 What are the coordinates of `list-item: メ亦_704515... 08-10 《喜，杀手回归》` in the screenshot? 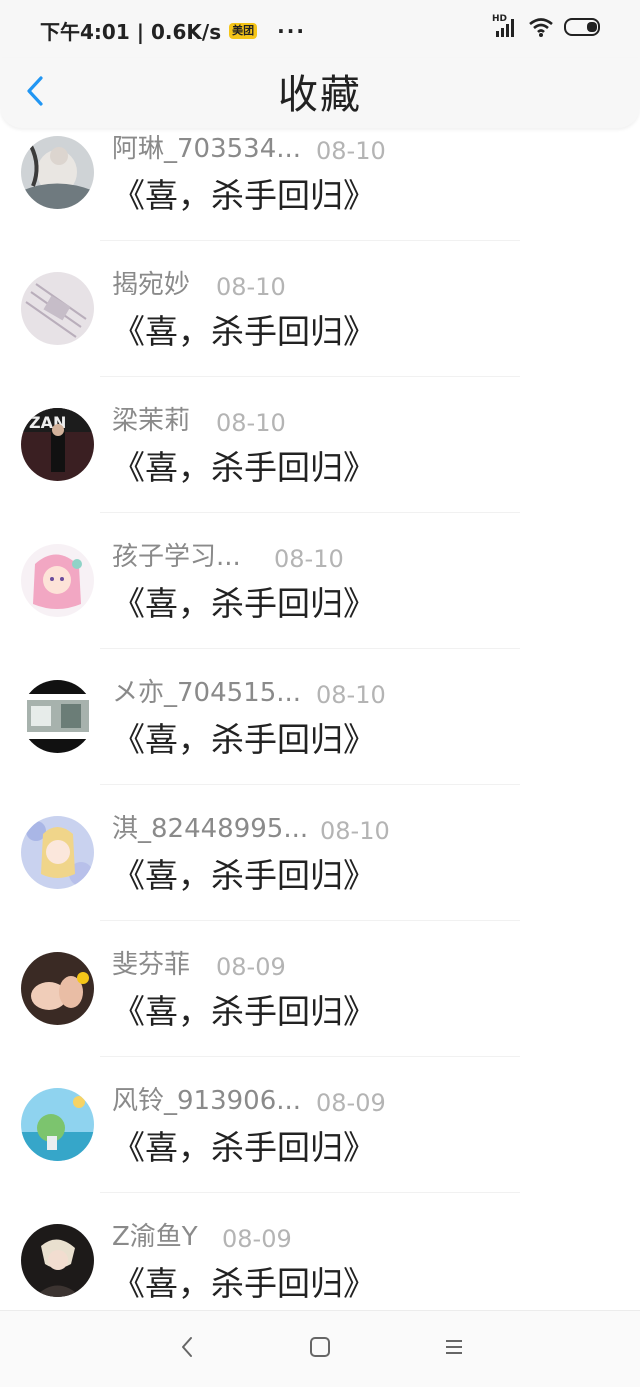 It's located at (320, 740).